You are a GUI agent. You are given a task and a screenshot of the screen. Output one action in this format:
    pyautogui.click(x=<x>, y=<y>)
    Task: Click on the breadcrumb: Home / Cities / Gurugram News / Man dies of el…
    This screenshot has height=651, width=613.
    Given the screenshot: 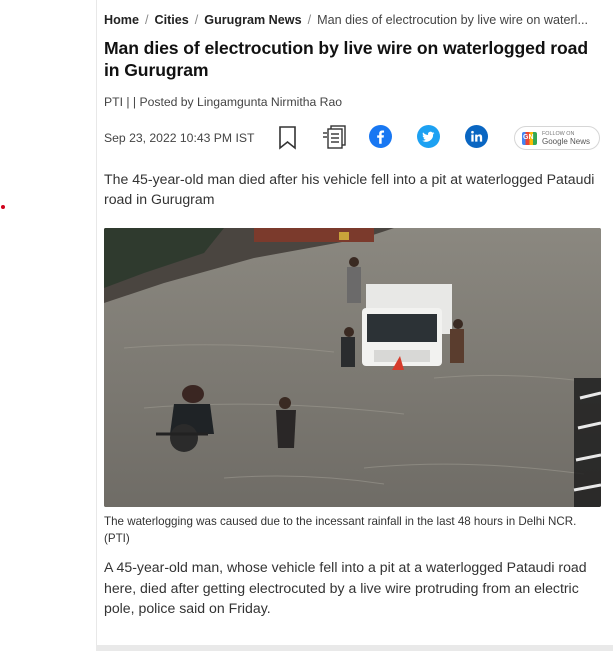 What is the action you would take?
    pyautogui.click(x=354, y=20)
    